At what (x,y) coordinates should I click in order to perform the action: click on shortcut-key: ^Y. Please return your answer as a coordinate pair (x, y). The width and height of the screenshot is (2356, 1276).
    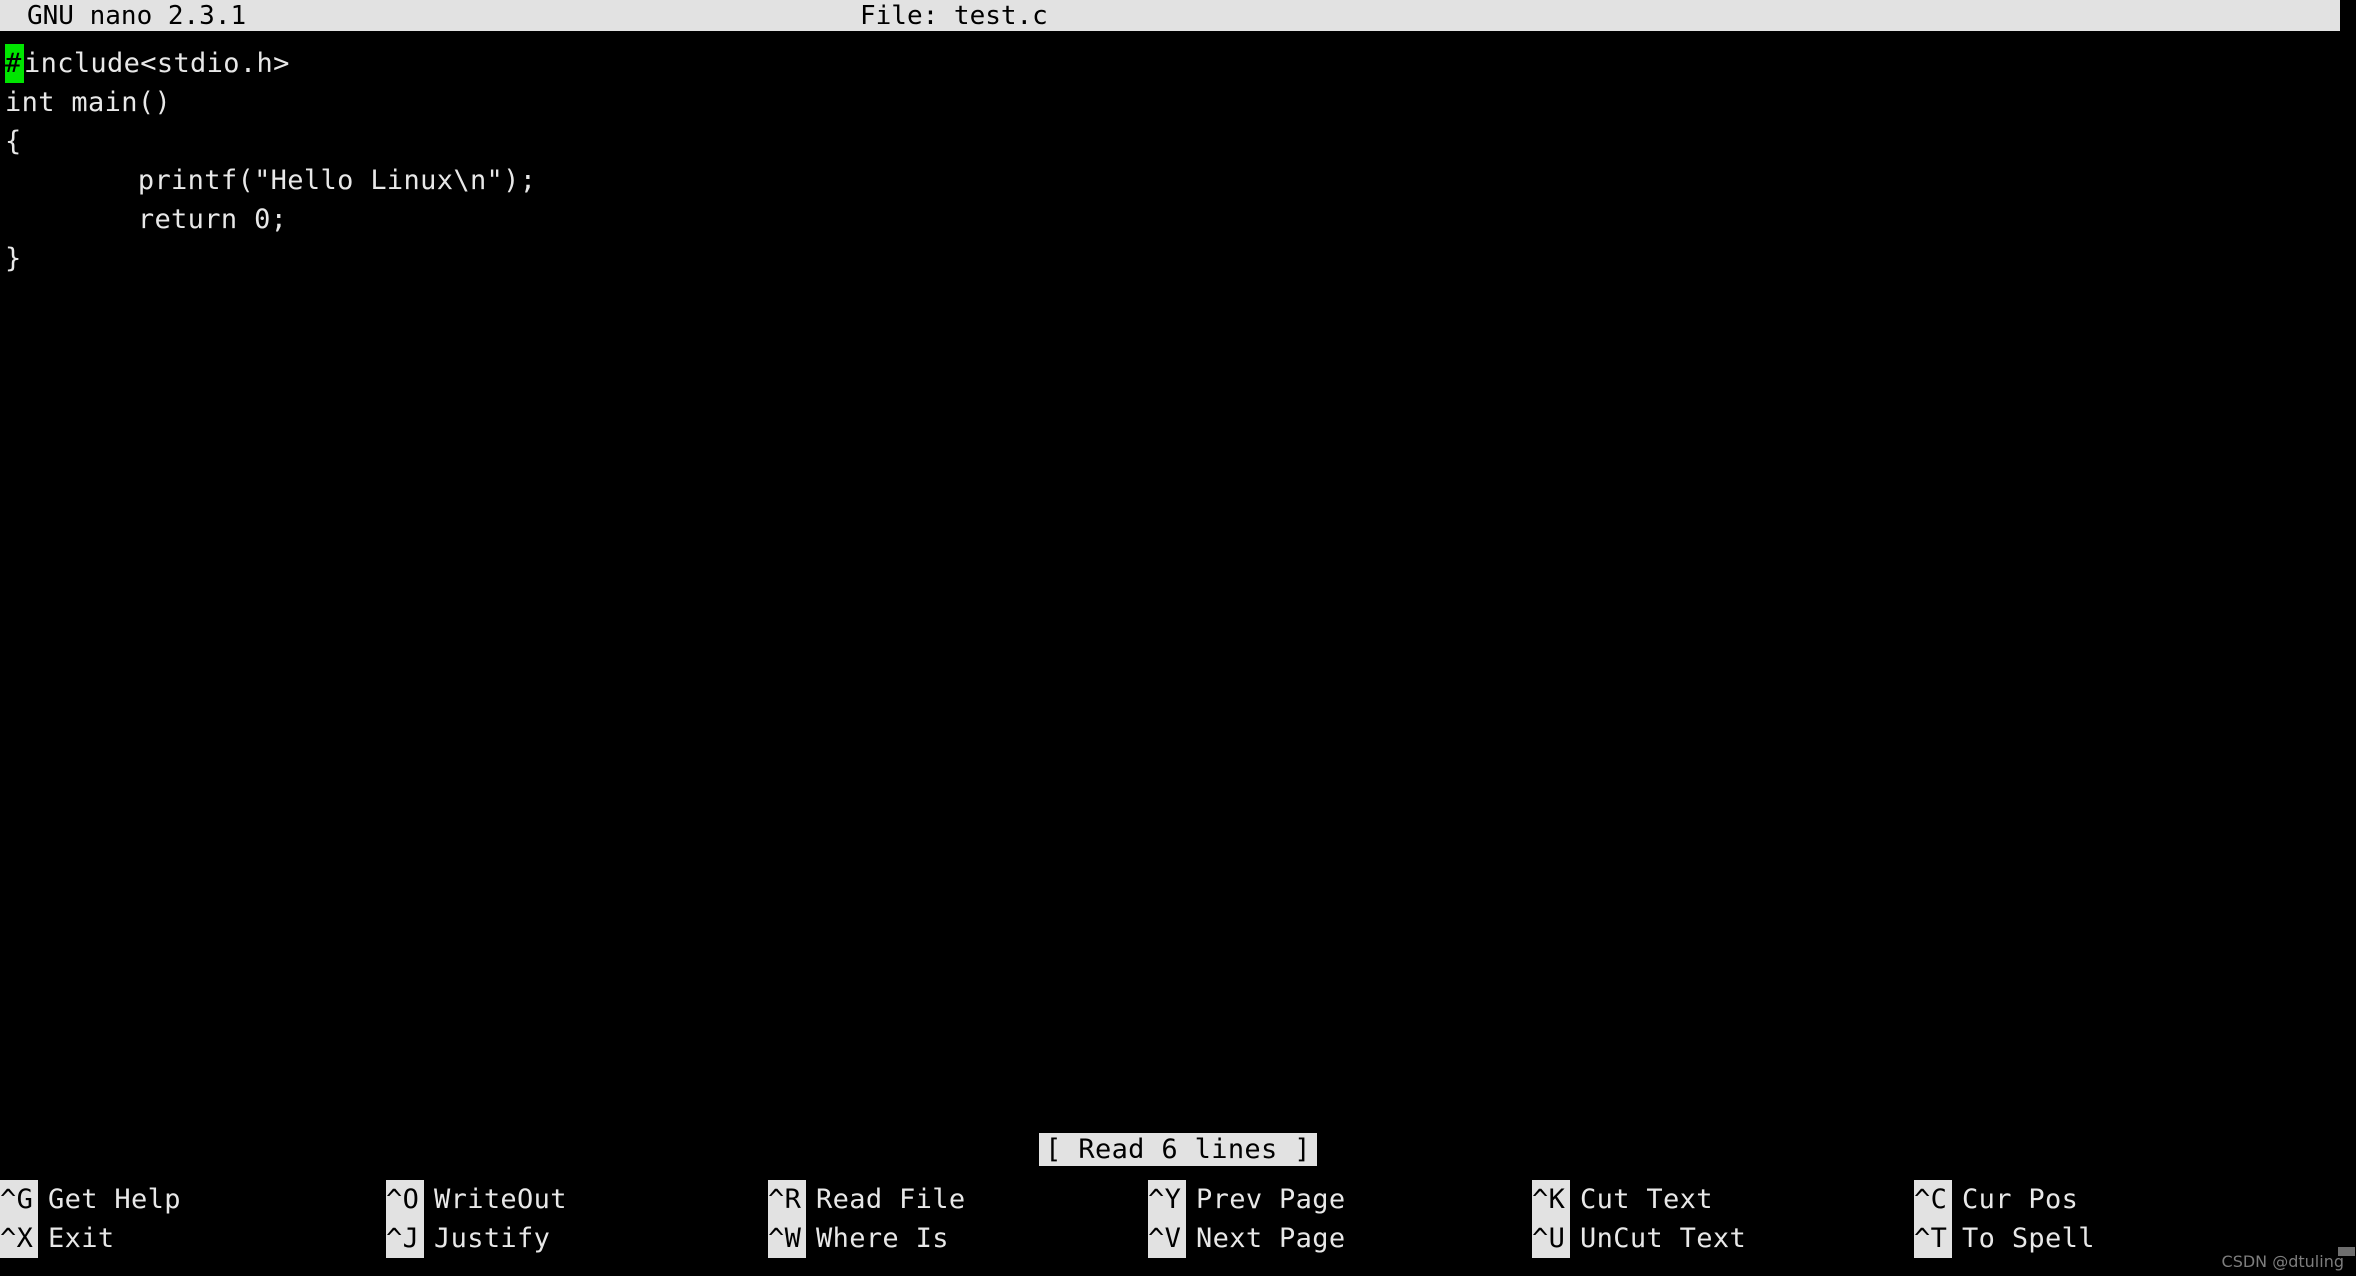
    Looking at the image, I should click on (1167, 1199).